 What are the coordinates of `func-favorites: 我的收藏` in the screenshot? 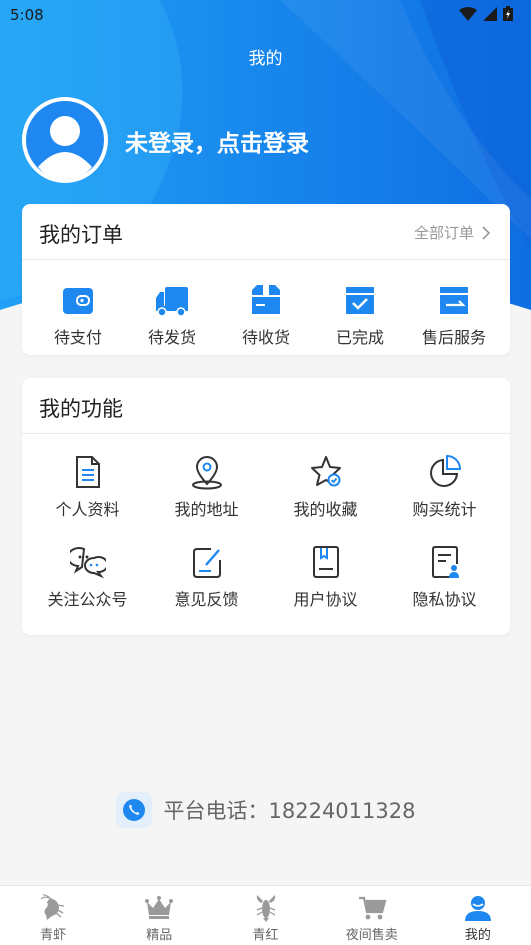 It's located at (325, 487).